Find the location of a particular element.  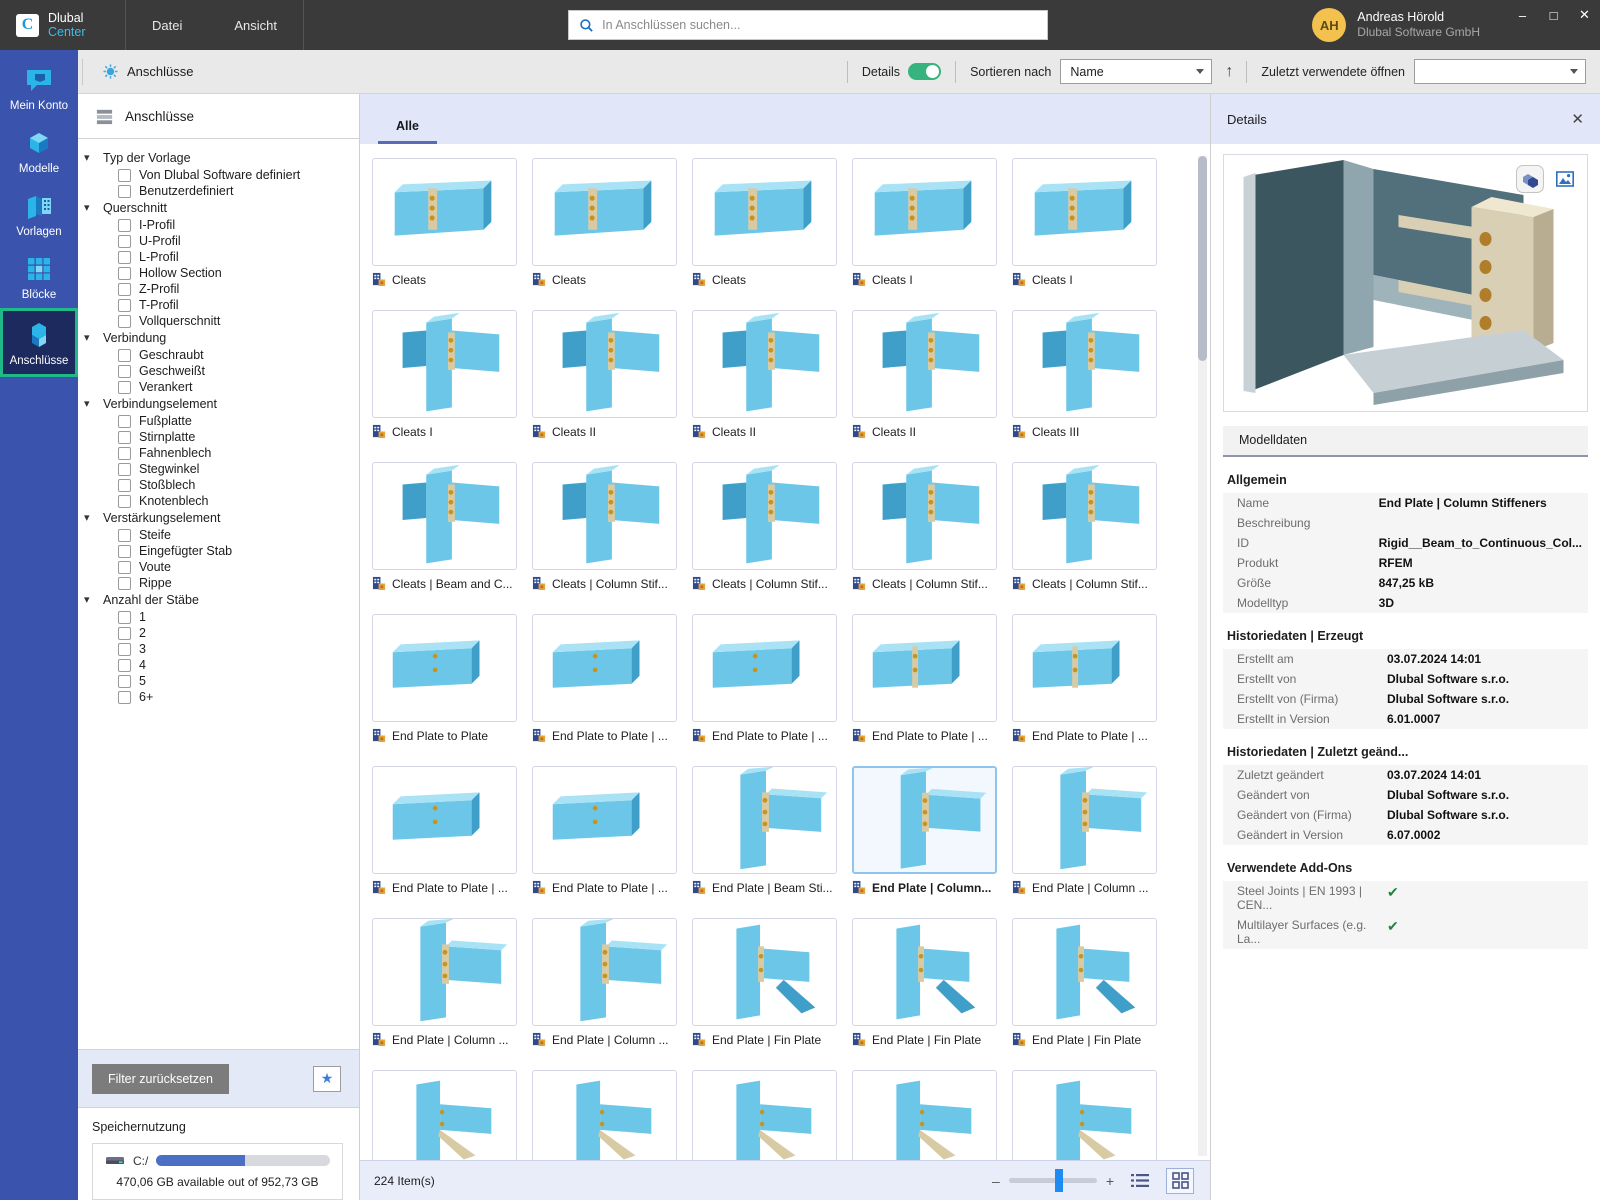

search-box is located at coordinates (808, 25).